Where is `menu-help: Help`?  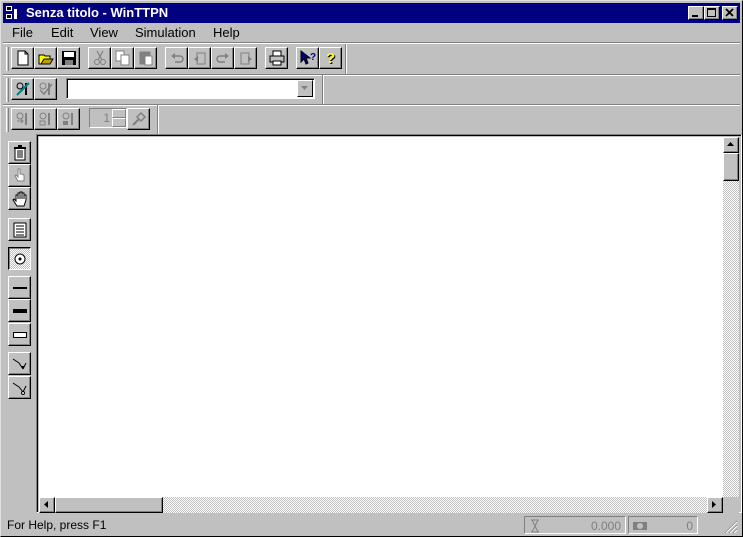
menu-help: Help is located at coordinates (226, 32).